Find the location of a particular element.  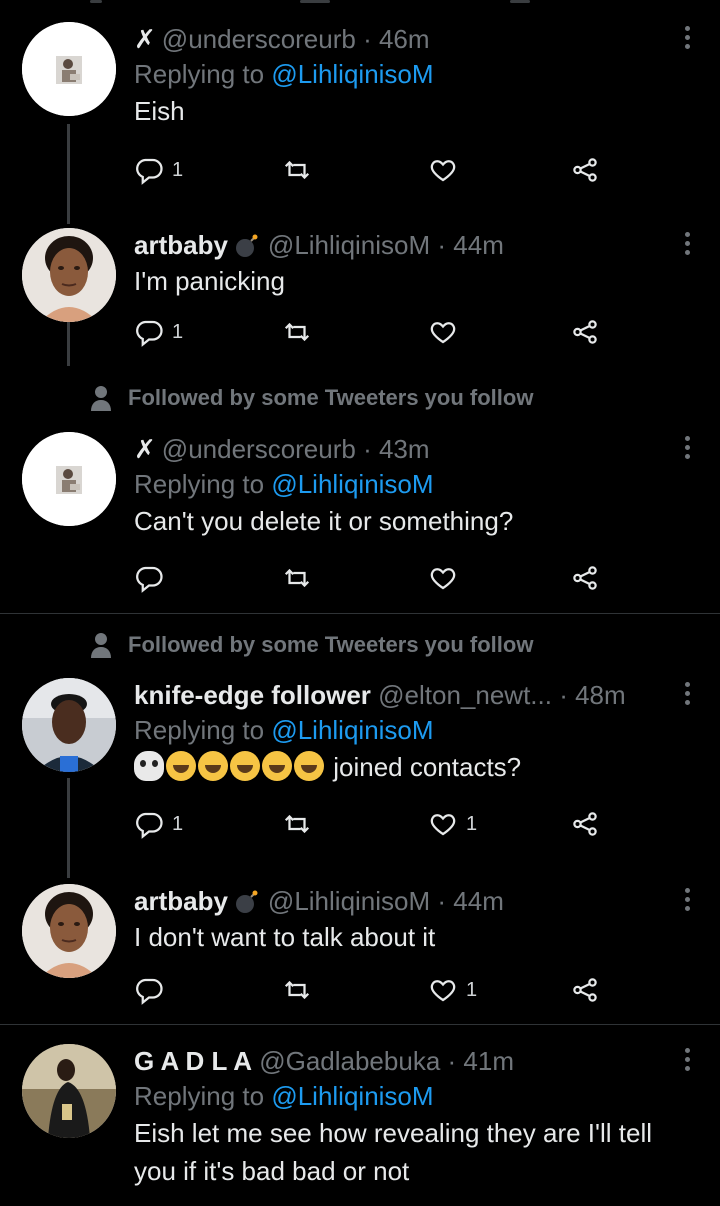

timestamp: · 41m is located at coordinates (481, 1061).